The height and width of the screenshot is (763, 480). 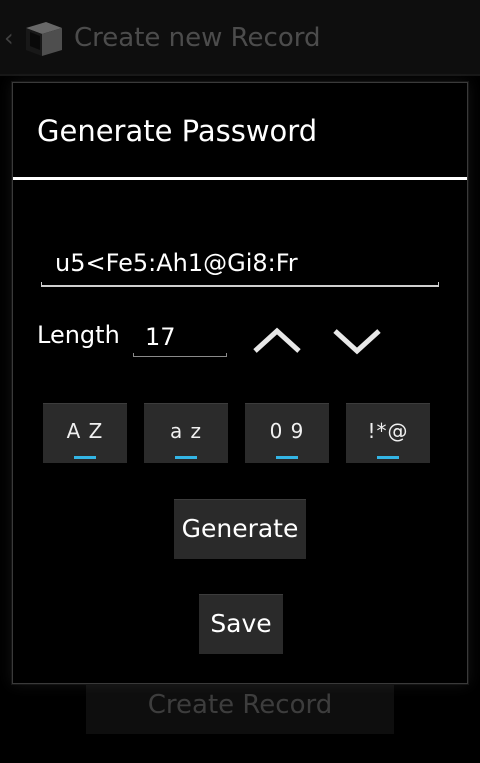 I want to click on toggle-digits: 0 9, so click(x=287, y=433).